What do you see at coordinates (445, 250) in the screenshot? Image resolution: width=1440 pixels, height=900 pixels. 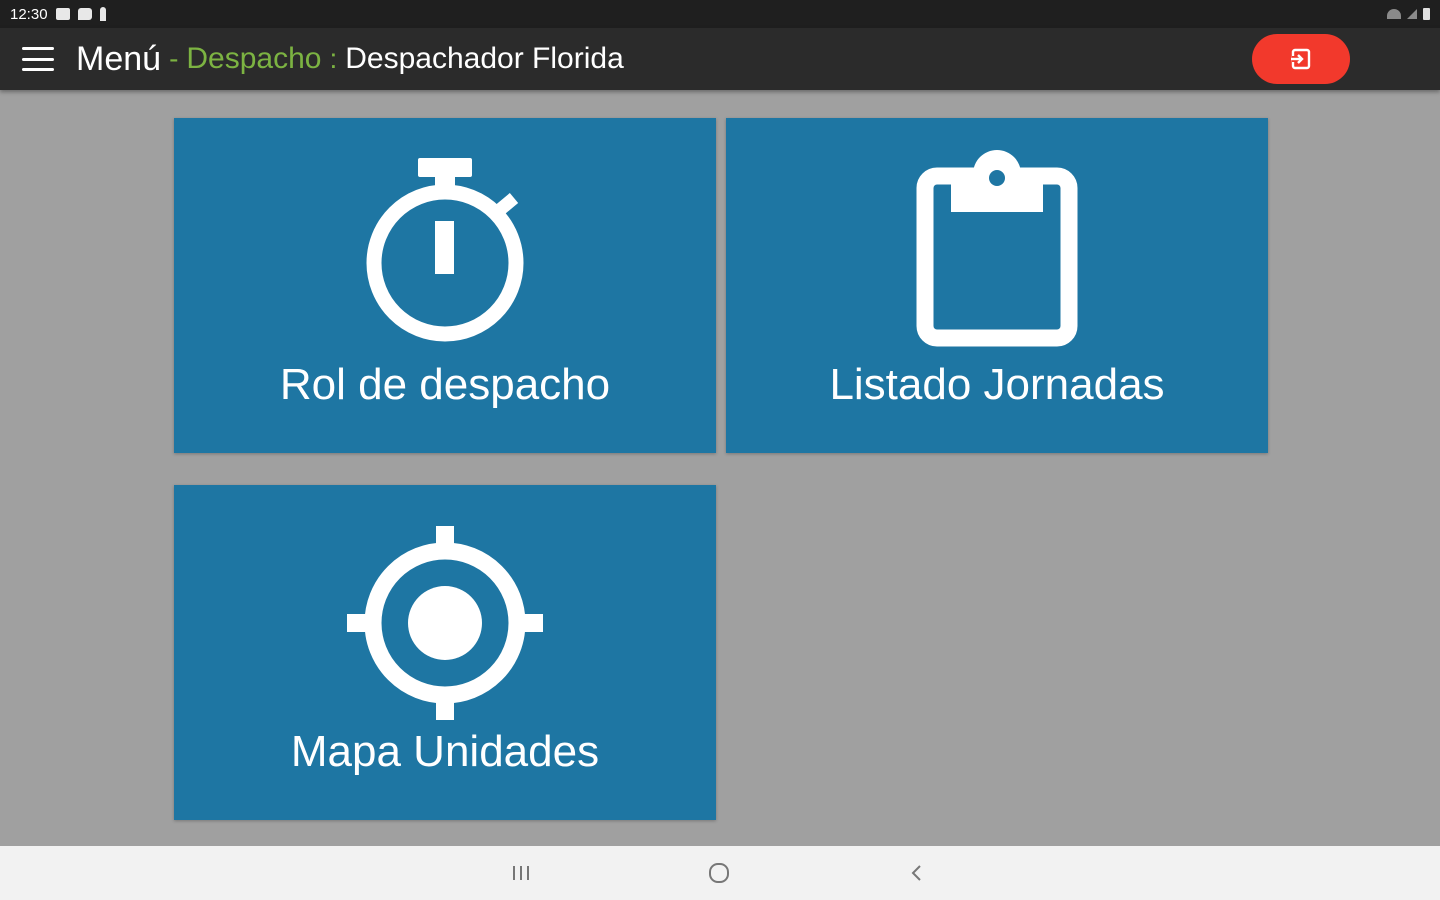 I see `stopwatch-icon` at bounding box center [445, 250].